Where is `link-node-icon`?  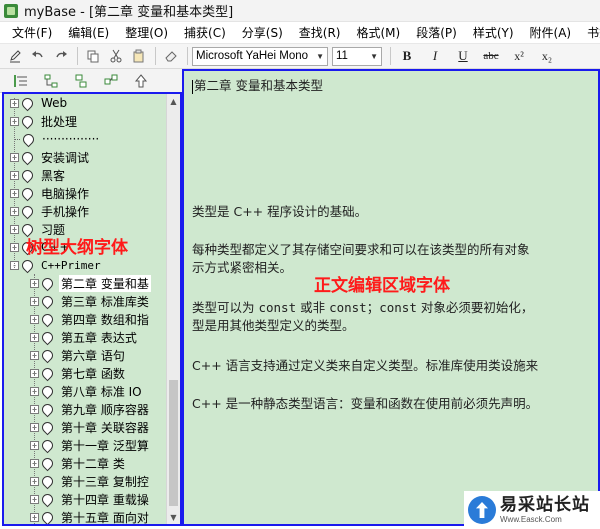 link-node-icon is located at coordinates (111, 81).